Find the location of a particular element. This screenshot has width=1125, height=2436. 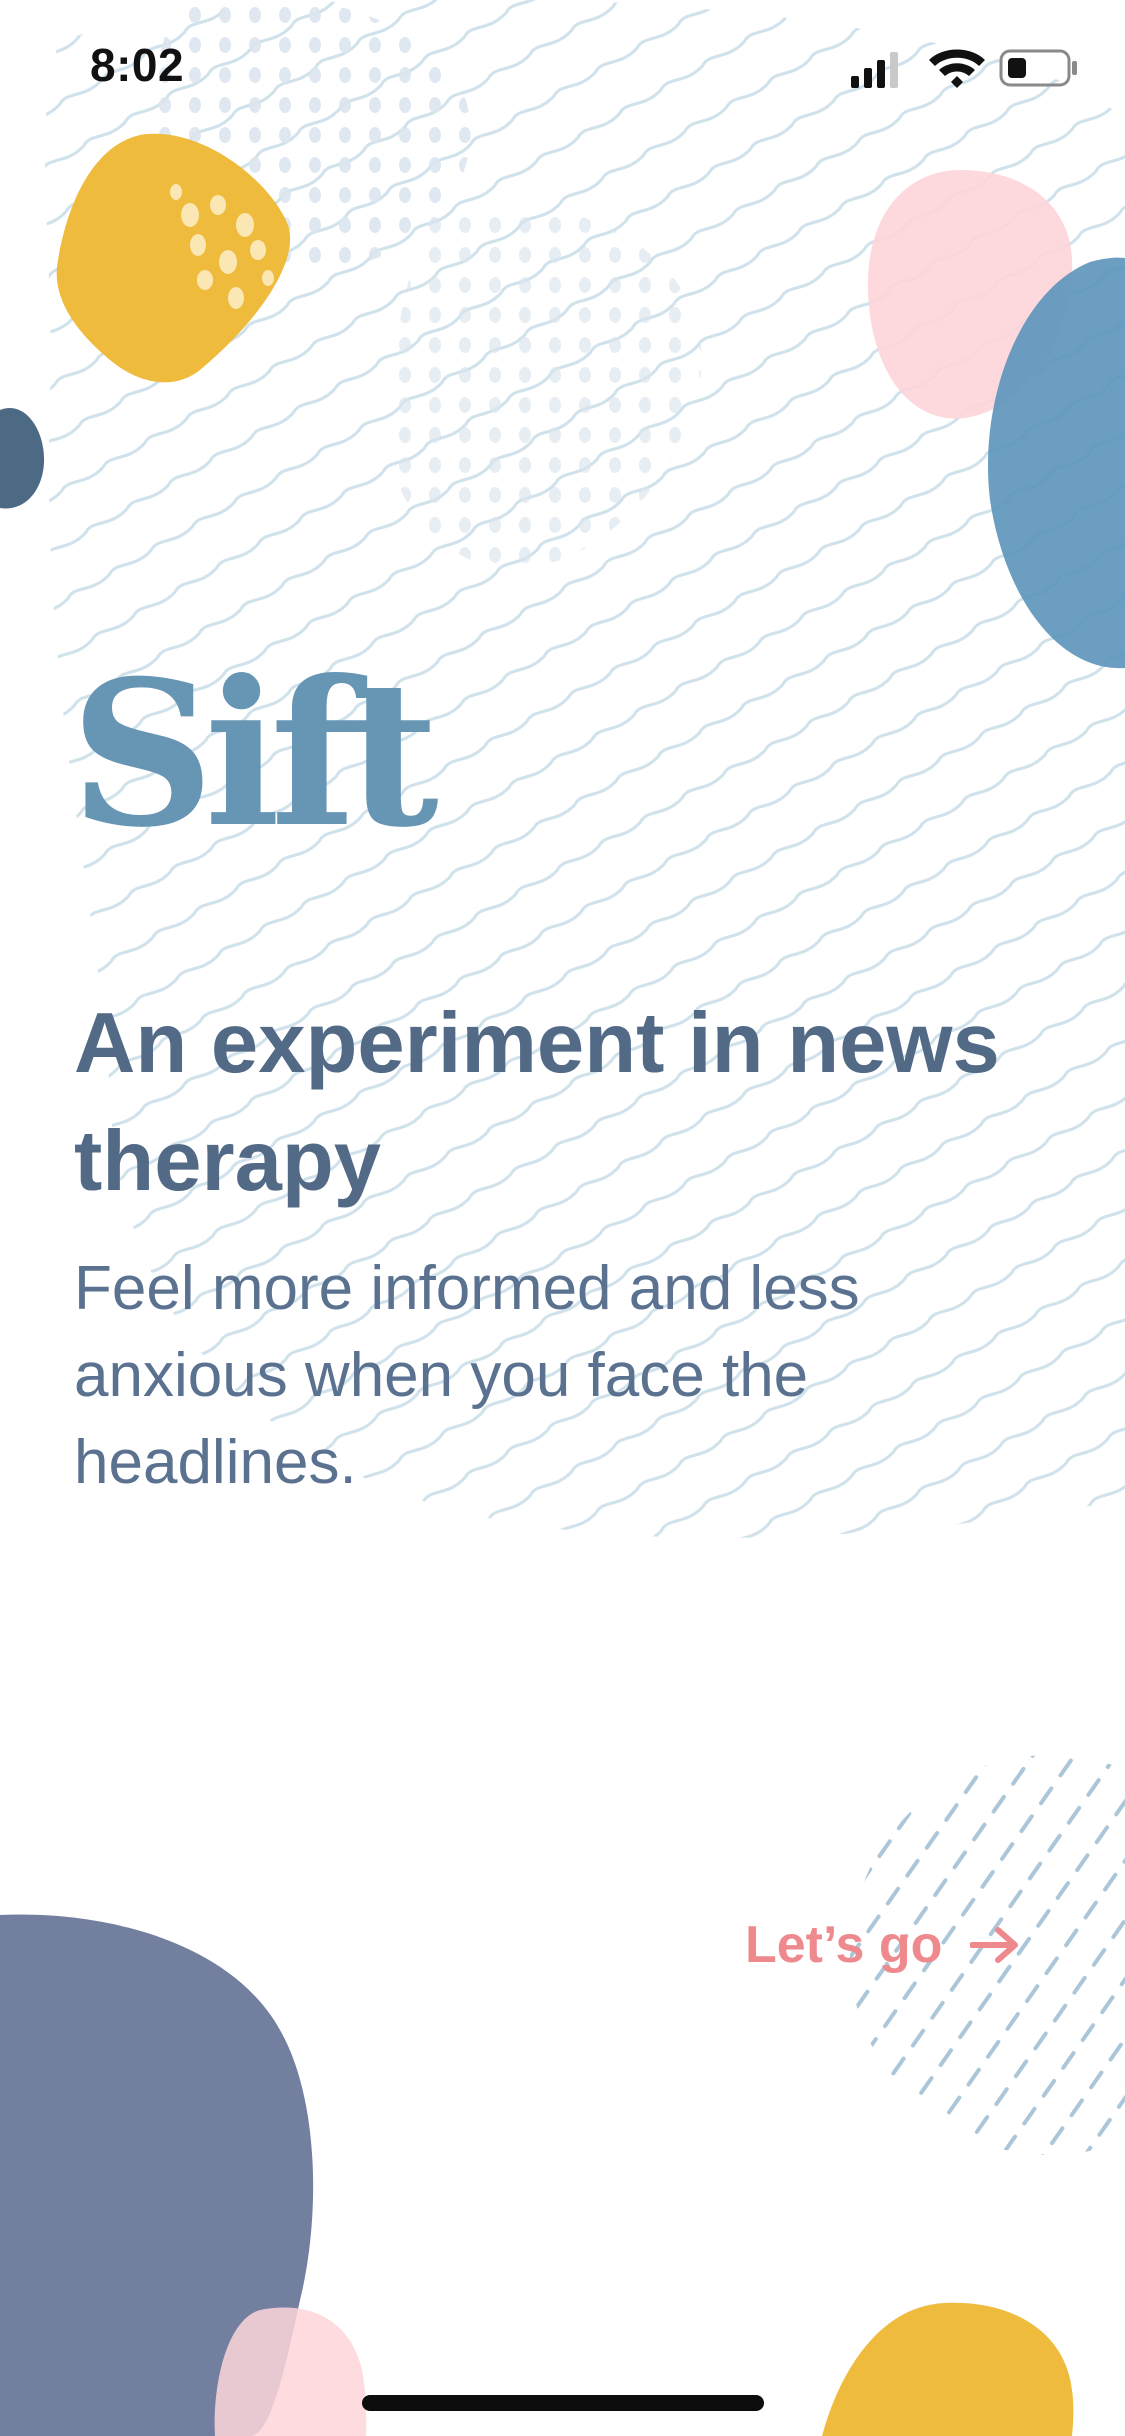

status-bar: 8:02 is located at coordinates (562, 70).